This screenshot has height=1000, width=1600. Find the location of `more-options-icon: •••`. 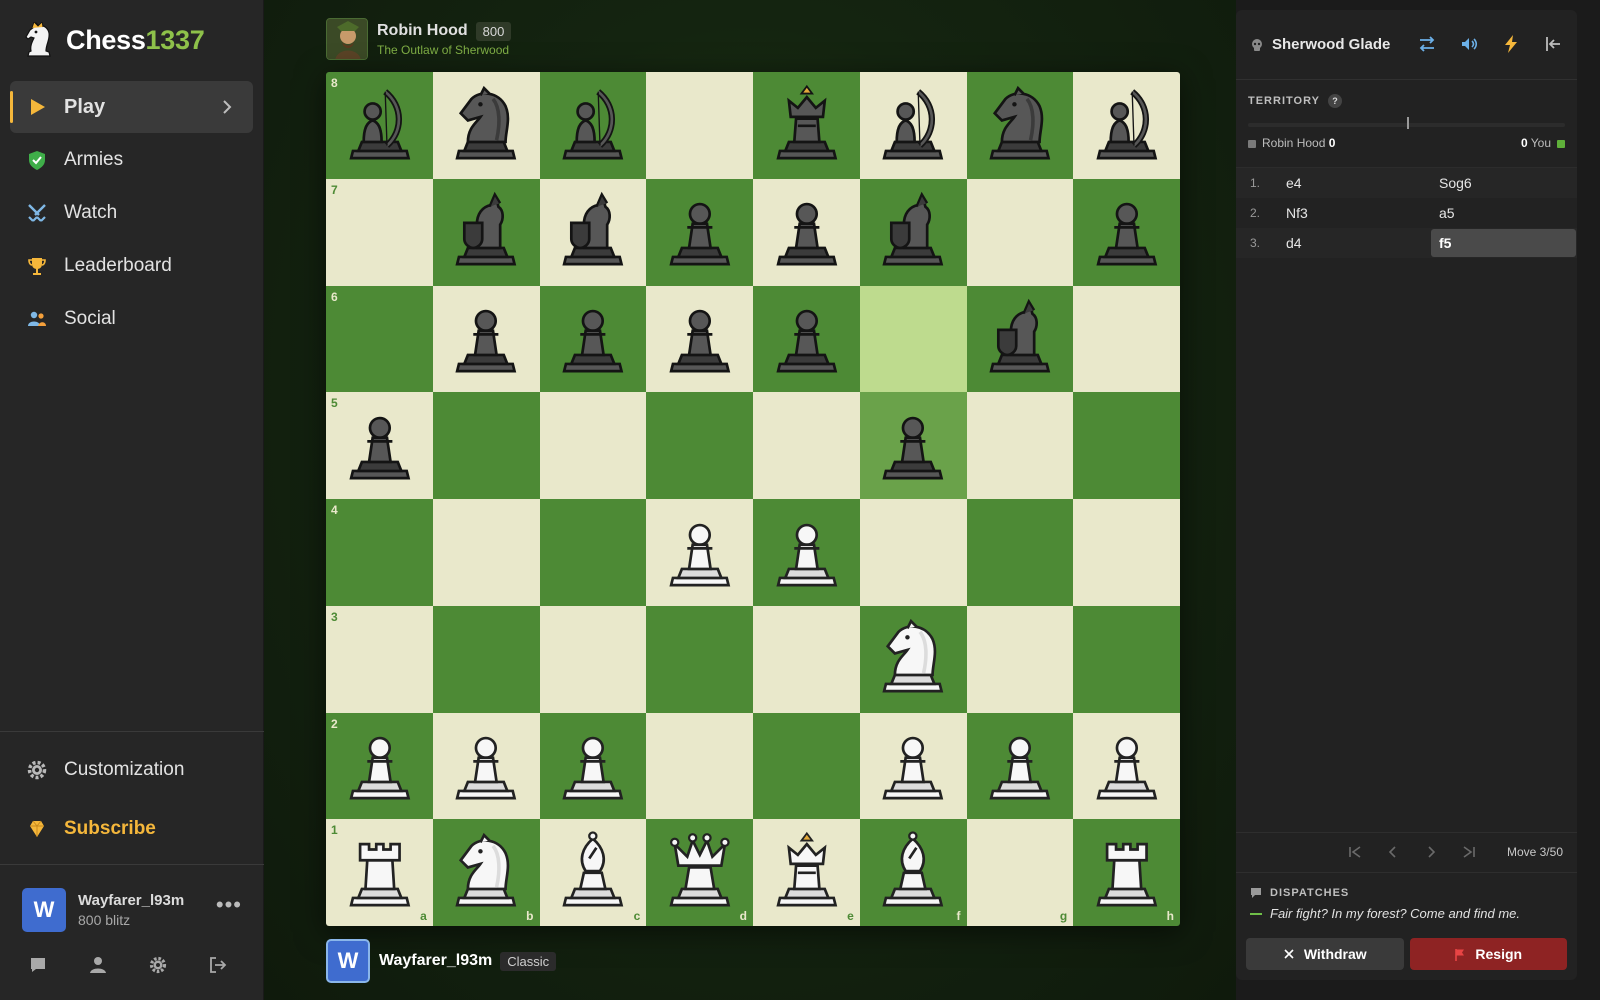

more-options-icon: ••• is located at coordinates (229, 905).